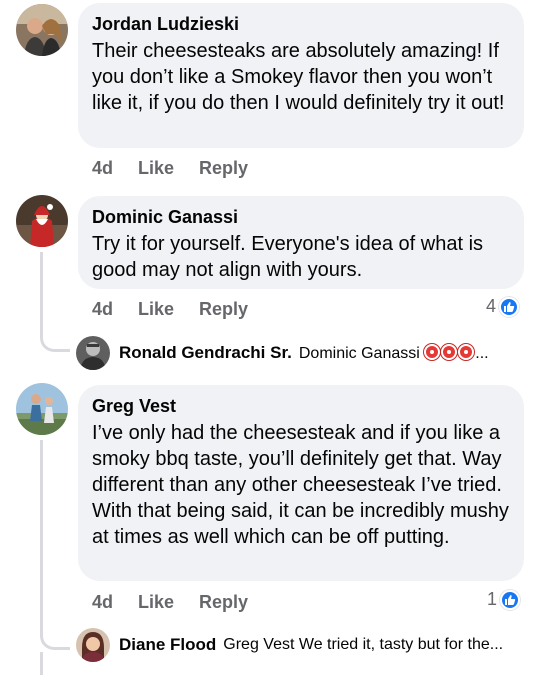  I want to click on reply-author: Ronald Gendrachi Sr., so click(205, 353).